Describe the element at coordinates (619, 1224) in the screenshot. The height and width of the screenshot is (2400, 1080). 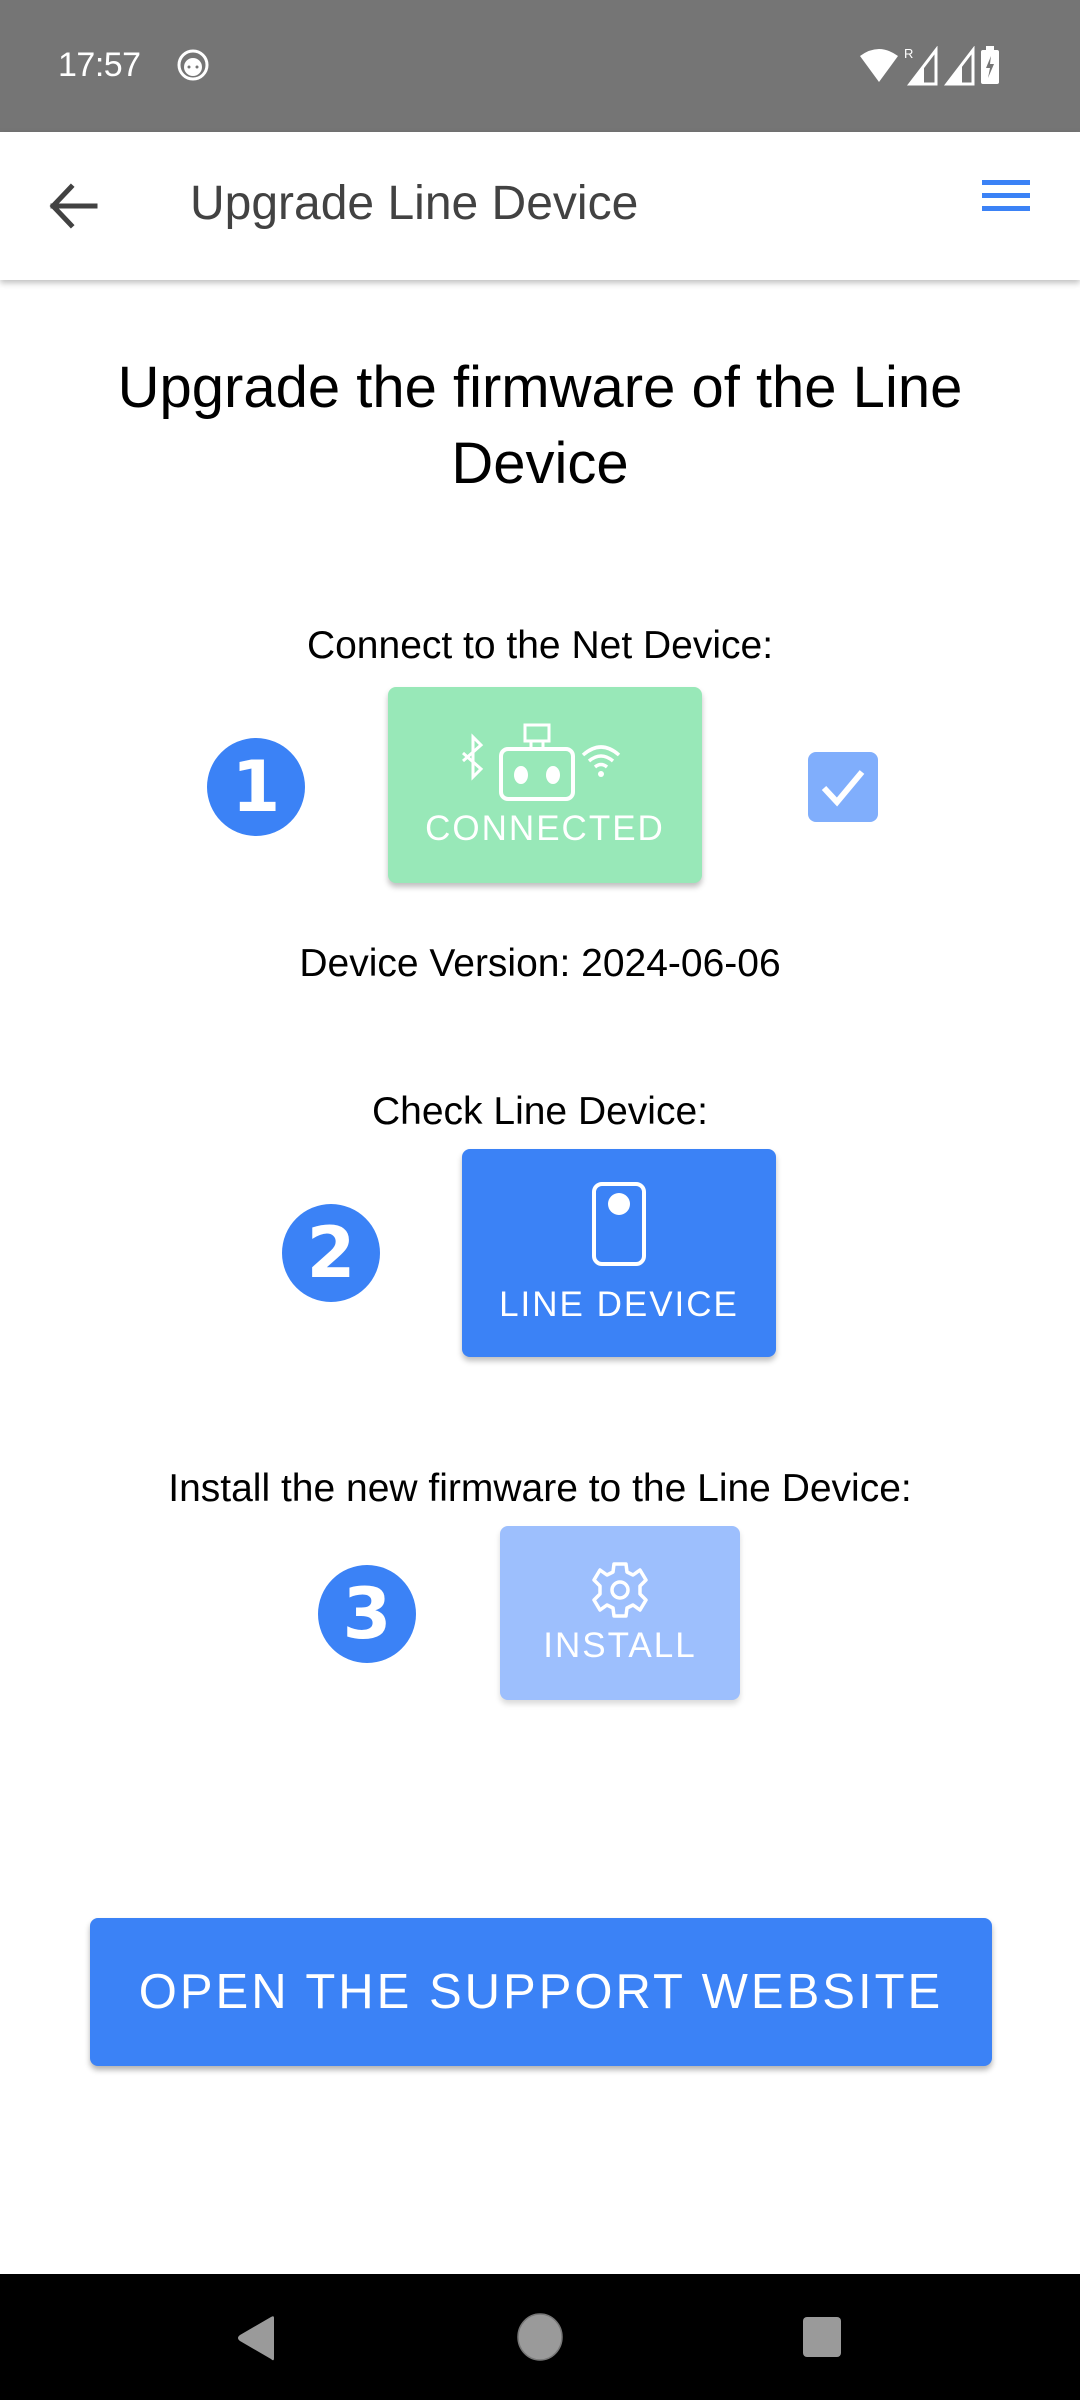
I see `device-icon` at that location.